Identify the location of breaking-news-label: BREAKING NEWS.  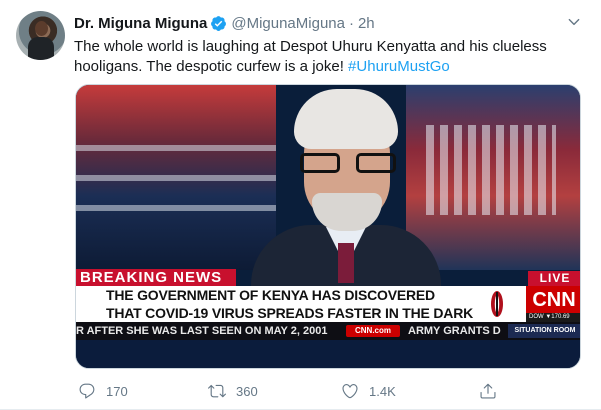
(156, 277).